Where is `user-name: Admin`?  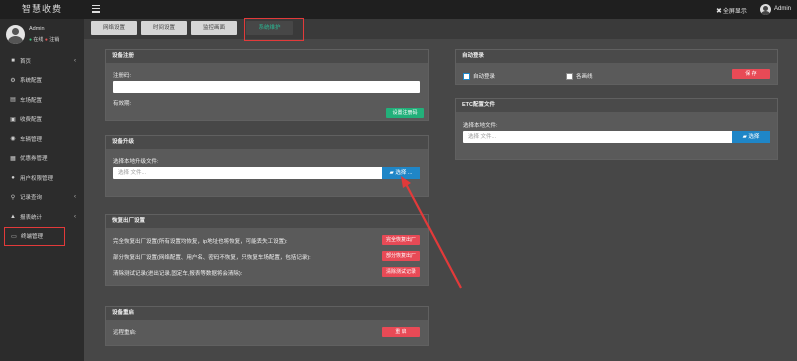 user-name: Admin is located at coordinates (37, 29).